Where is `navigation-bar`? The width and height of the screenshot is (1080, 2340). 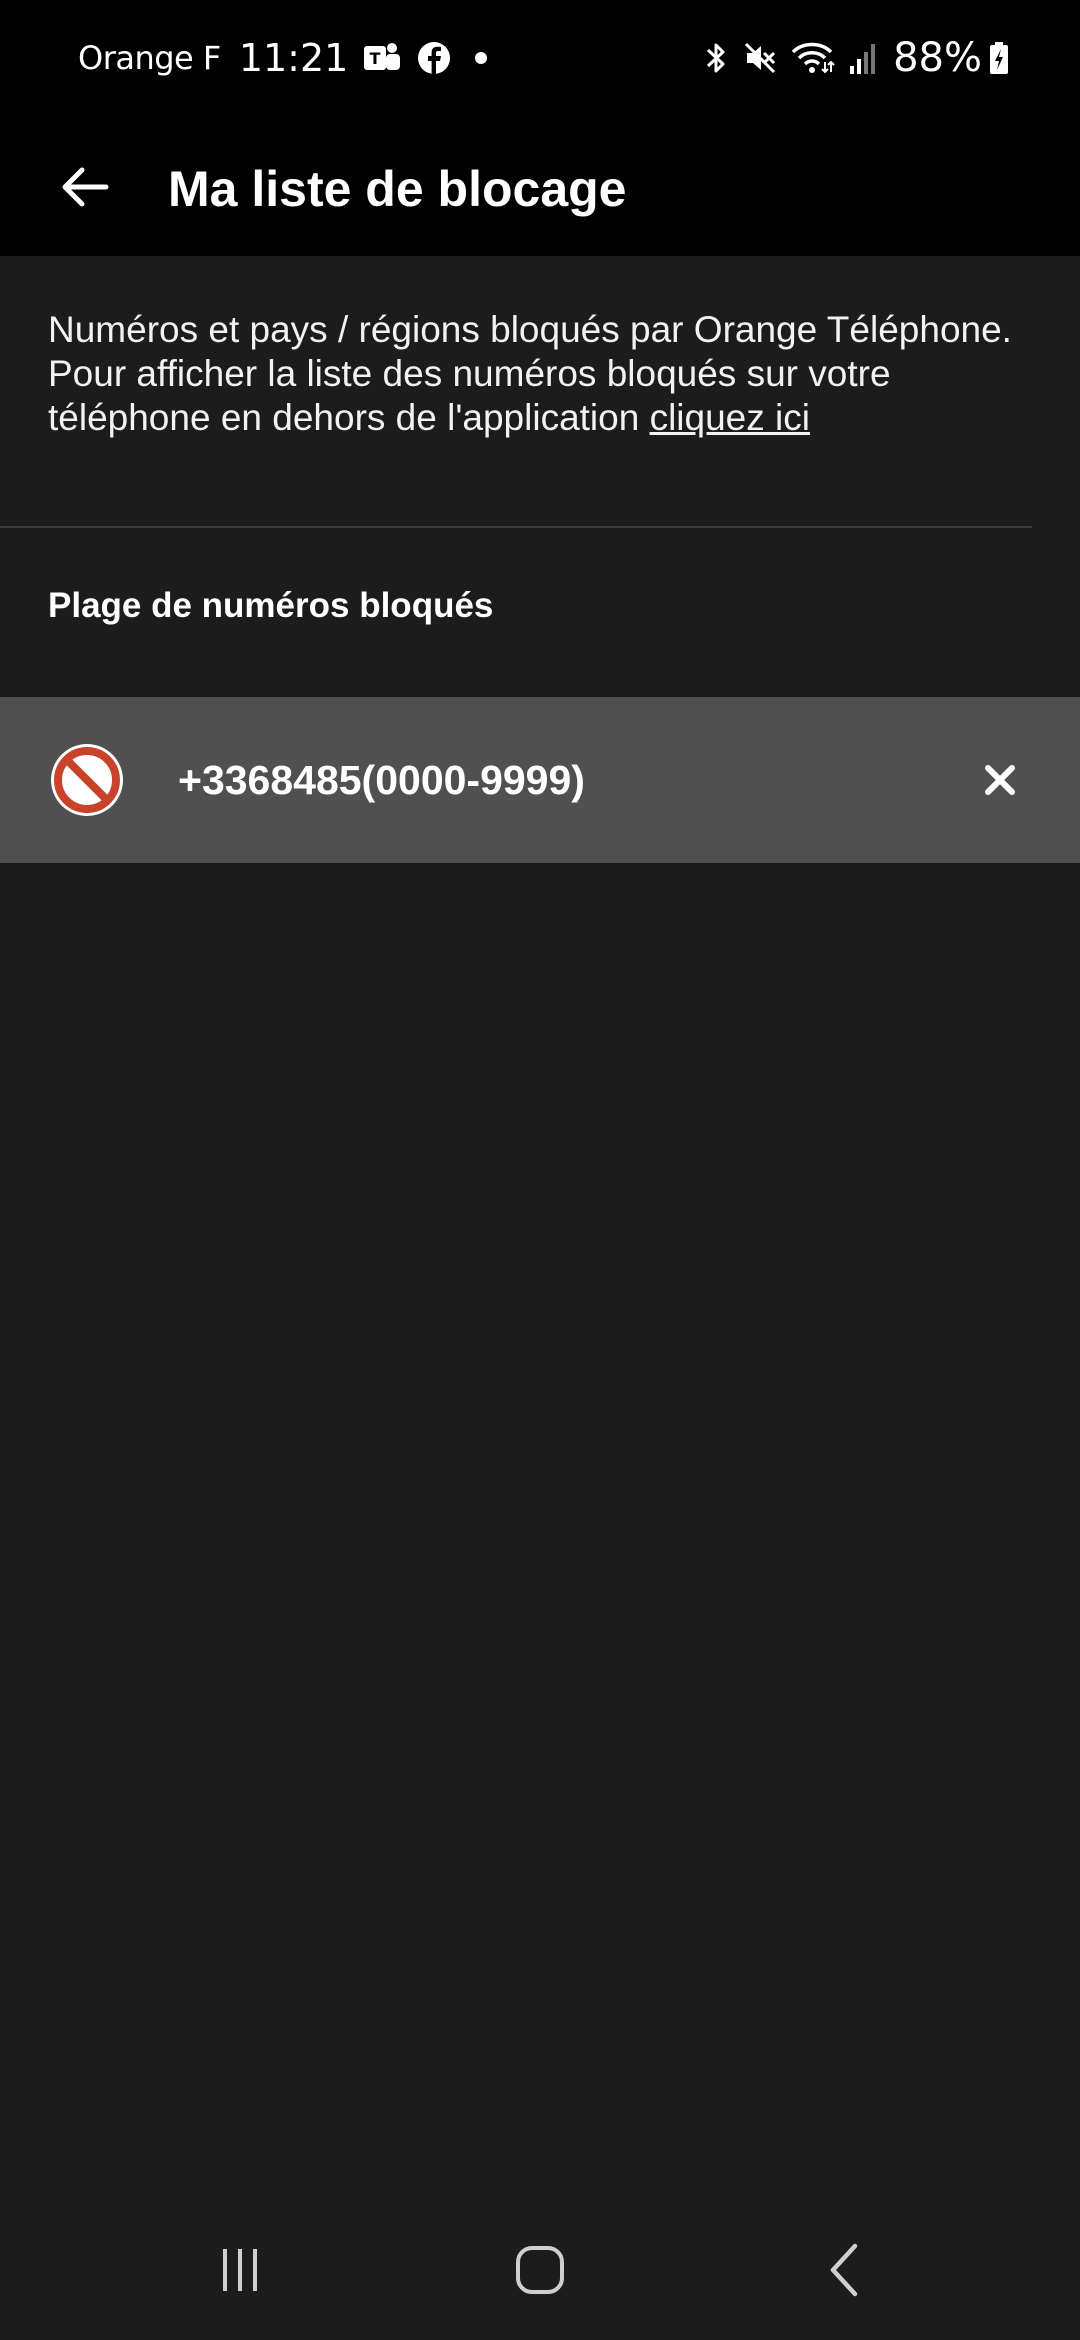 navigation-bar is located at coordinates (540, 2270).